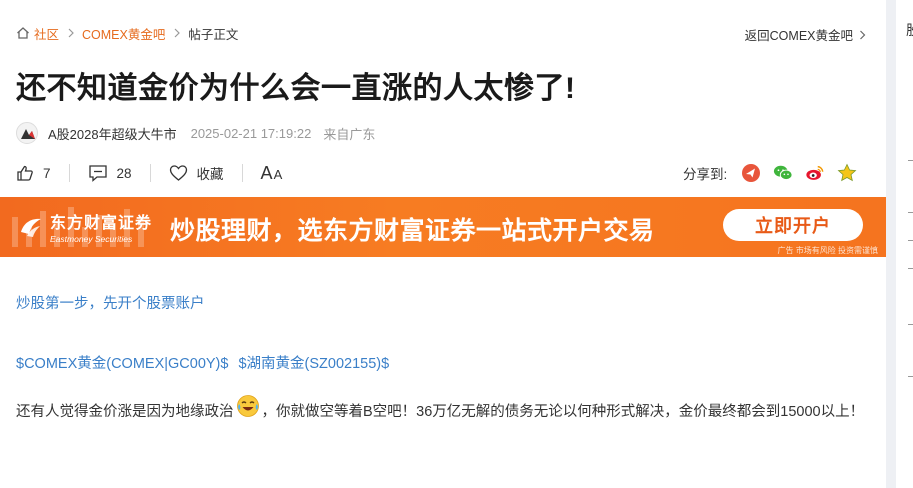  Describe the element at coordinates (23, 33) in the screenshot. I see `home-icon` at that location.